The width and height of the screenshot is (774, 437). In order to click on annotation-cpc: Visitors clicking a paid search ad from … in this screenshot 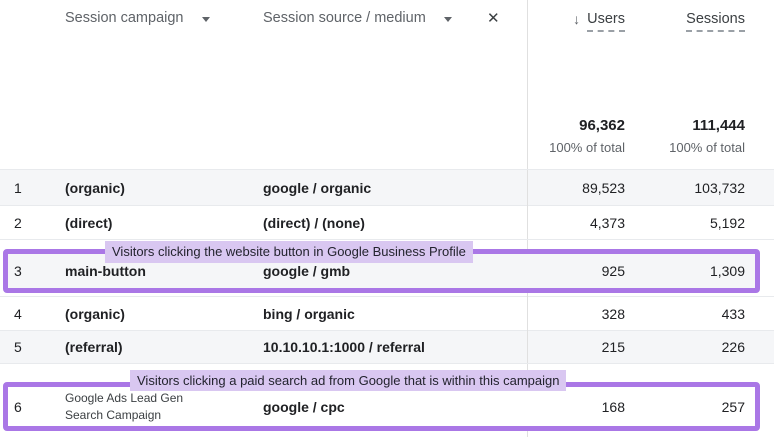, I will do `click(348, 380)`.